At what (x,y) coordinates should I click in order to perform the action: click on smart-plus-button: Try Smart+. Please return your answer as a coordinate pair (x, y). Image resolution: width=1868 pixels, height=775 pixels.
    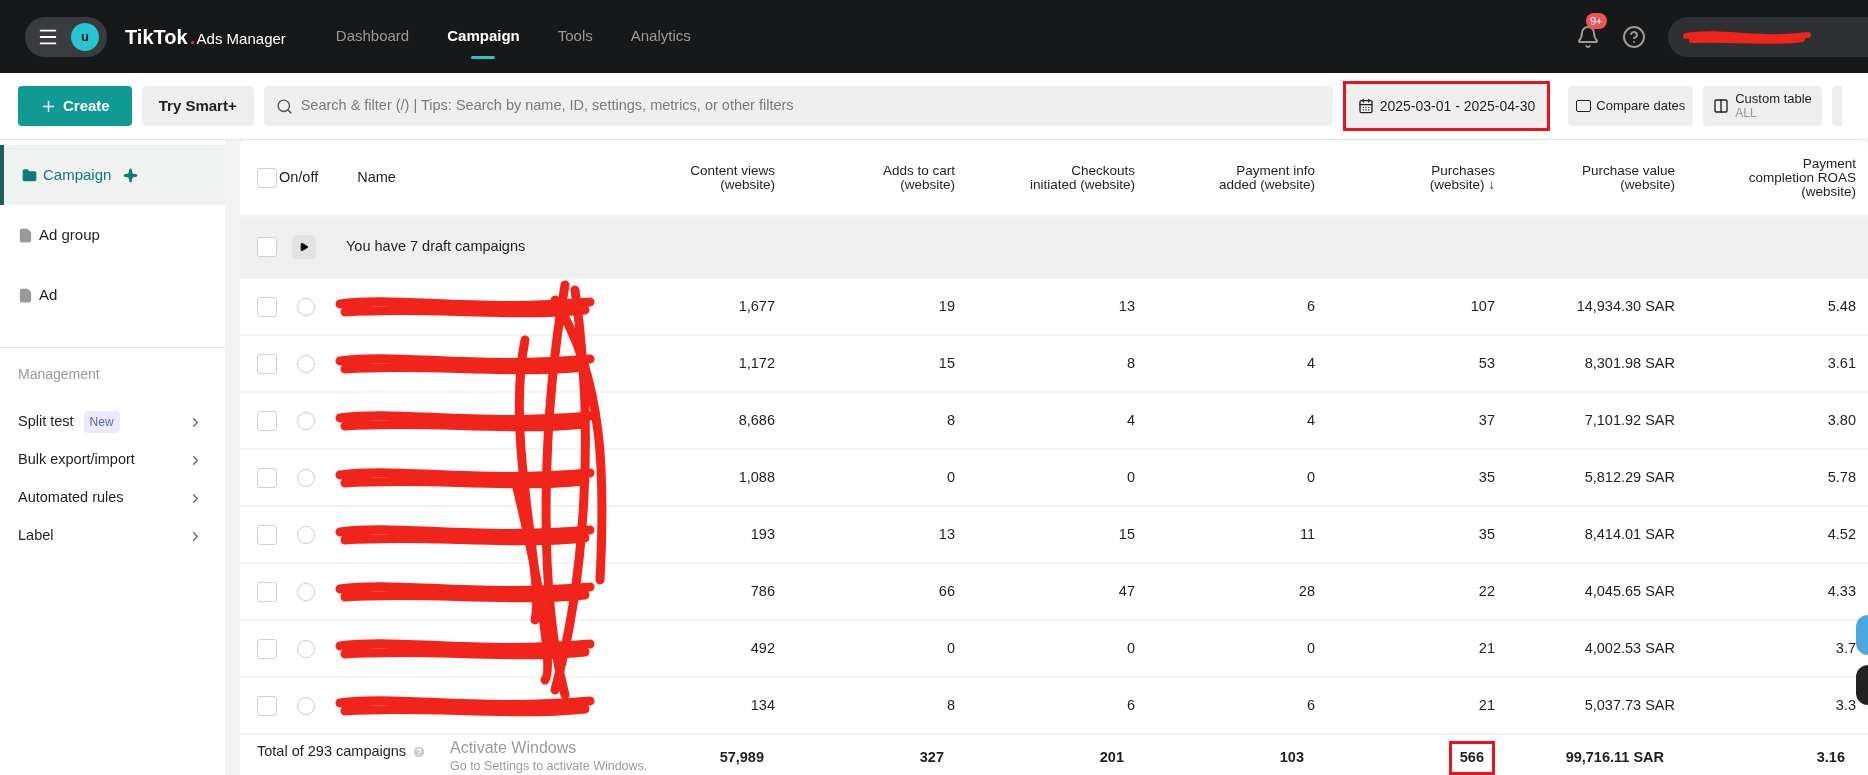
    Looking at the image, I should click on (197, 106).